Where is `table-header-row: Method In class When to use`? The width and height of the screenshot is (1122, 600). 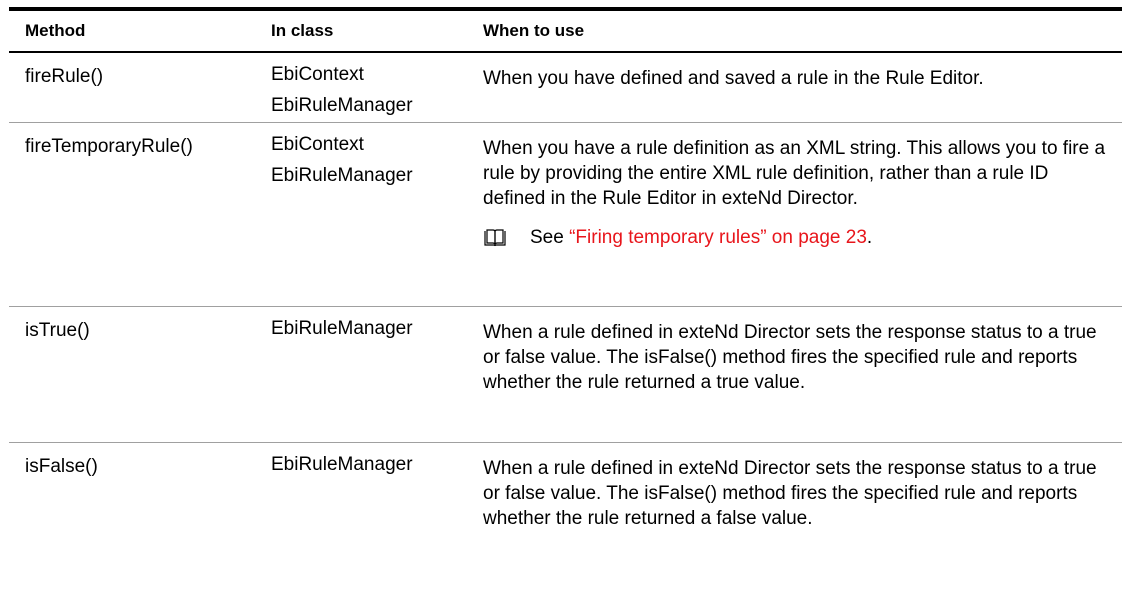 table-header-row: Method In class When to use is located at coordinates (565, 32).